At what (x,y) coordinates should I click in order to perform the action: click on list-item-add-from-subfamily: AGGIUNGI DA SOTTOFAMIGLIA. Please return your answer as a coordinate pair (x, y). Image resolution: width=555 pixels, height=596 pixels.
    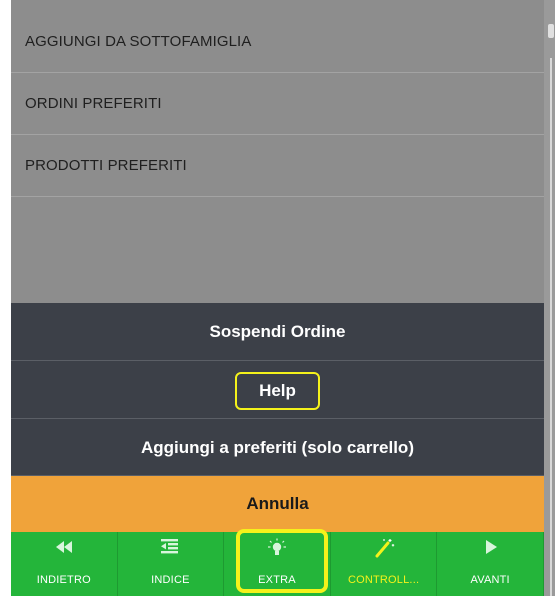
    Looking at the image, I should click on (277, 42).